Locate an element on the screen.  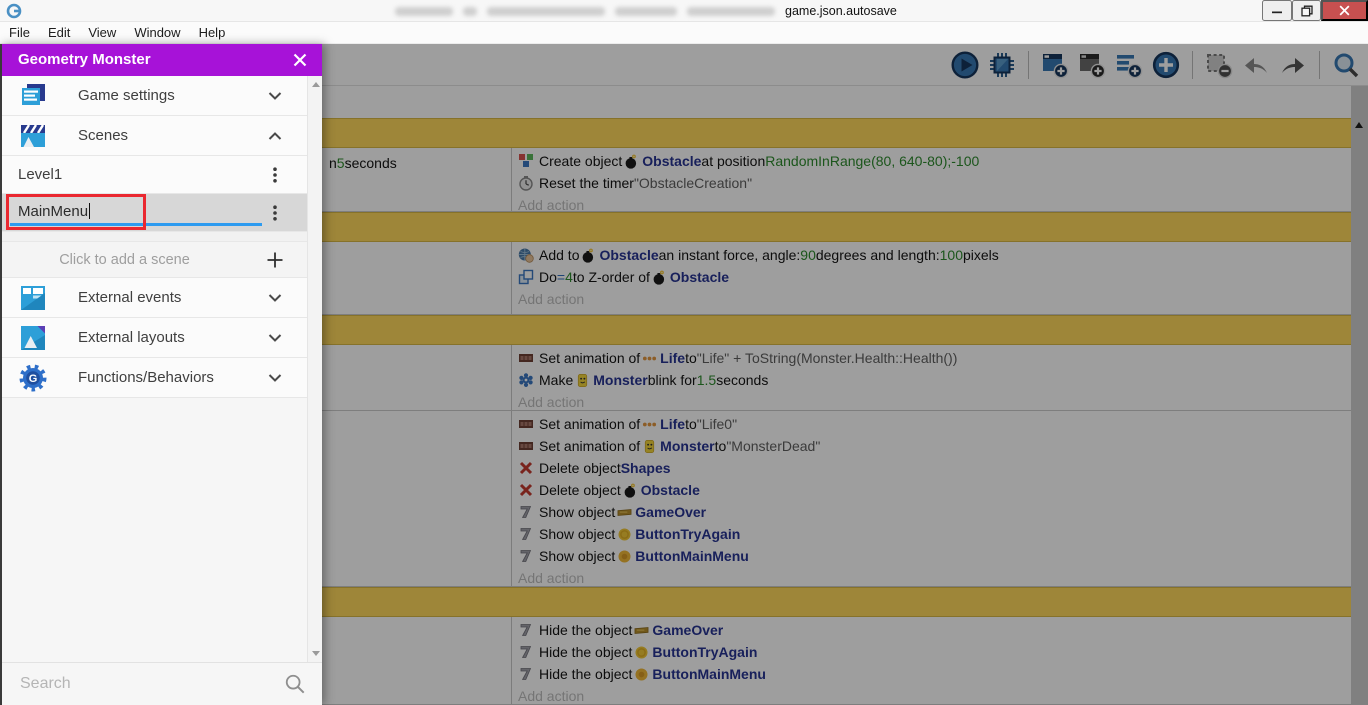
menu-edit: Edit is located at coordinates (59, 32).